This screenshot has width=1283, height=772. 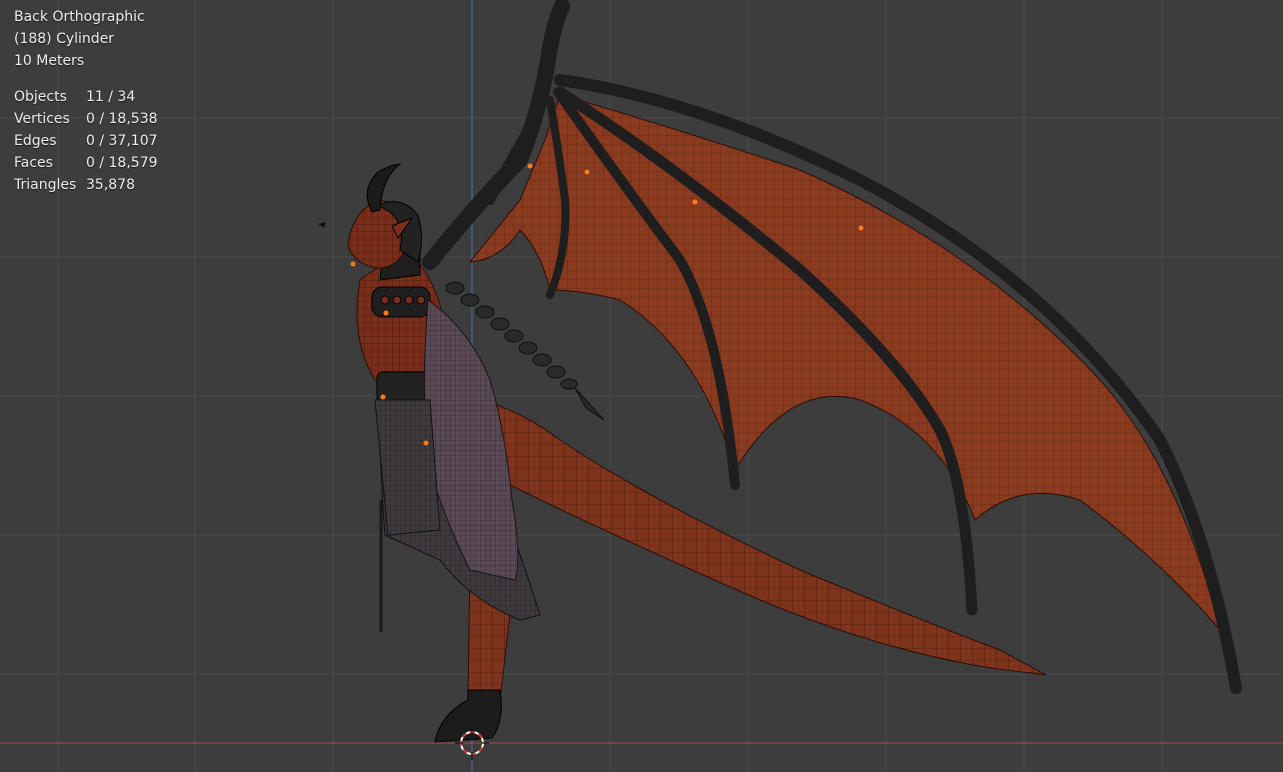 What do you see at coordinates (322, 225) in the screenshot?
I see `stray-object` at bounding box center [322, 225].